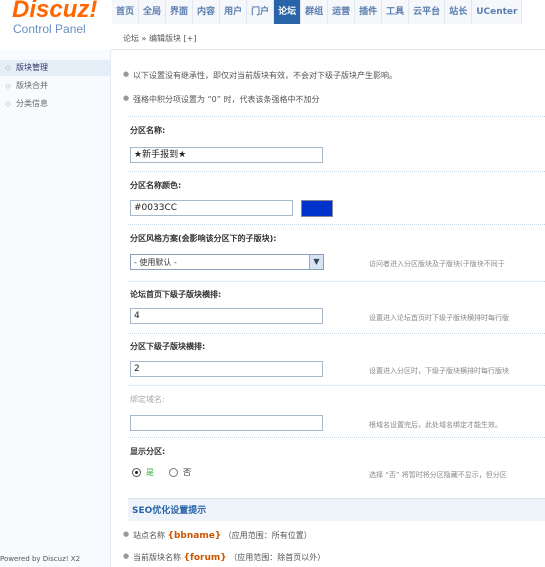  Describe the element at coordinates (267, 535) in the screenshot. I see `seo-tip-scope: （应用范围：所有位置）` at that location.